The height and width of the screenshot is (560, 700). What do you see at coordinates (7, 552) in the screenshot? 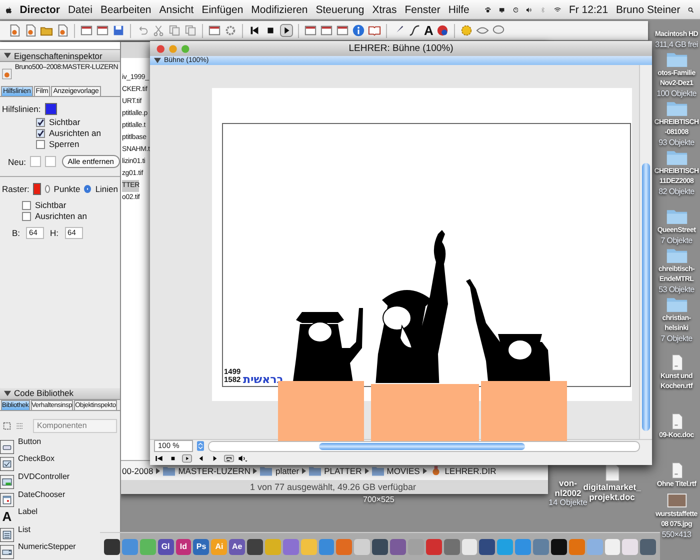
I see `stepper-icon` at bounding box center [7, 552].